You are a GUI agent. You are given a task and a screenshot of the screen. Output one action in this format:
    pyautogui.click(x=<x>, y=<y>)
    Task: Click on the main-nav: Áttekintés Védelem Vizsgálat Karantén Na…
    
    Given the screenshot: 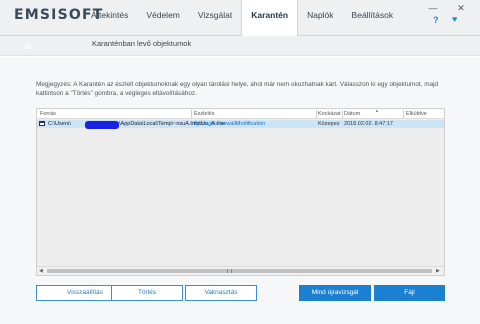 What is the action you would take?
    pyautogui.click(x=242, y=18)
    